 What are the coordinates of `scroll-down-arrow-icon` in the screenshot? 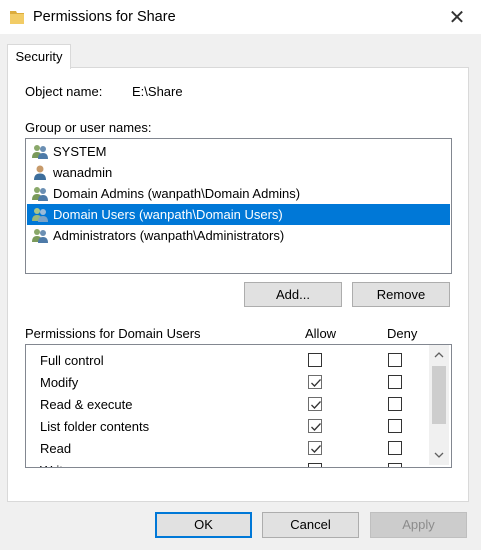 It's located at (439, 455).